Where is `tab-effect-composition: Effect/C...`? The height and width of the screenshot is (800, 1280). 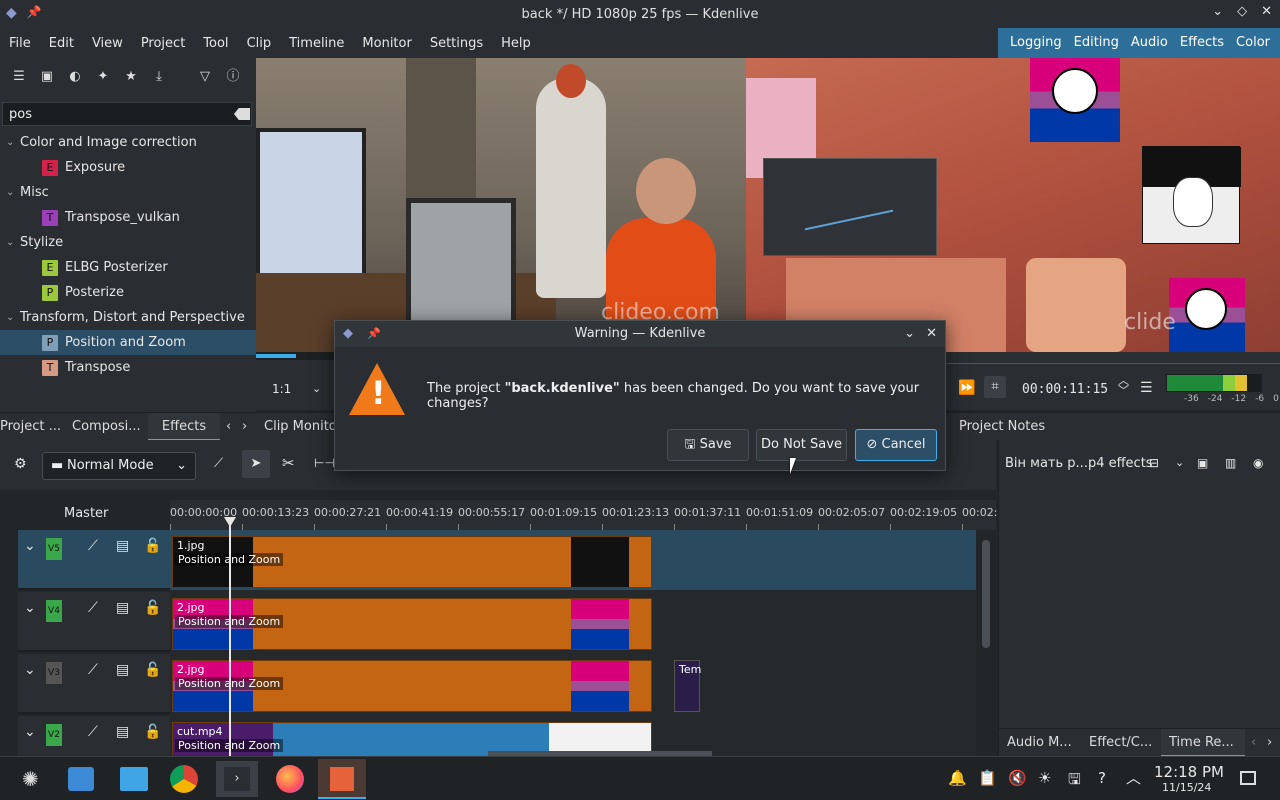 tab-effect-composition: Effect/C... is located at coordinates (1120, 743).